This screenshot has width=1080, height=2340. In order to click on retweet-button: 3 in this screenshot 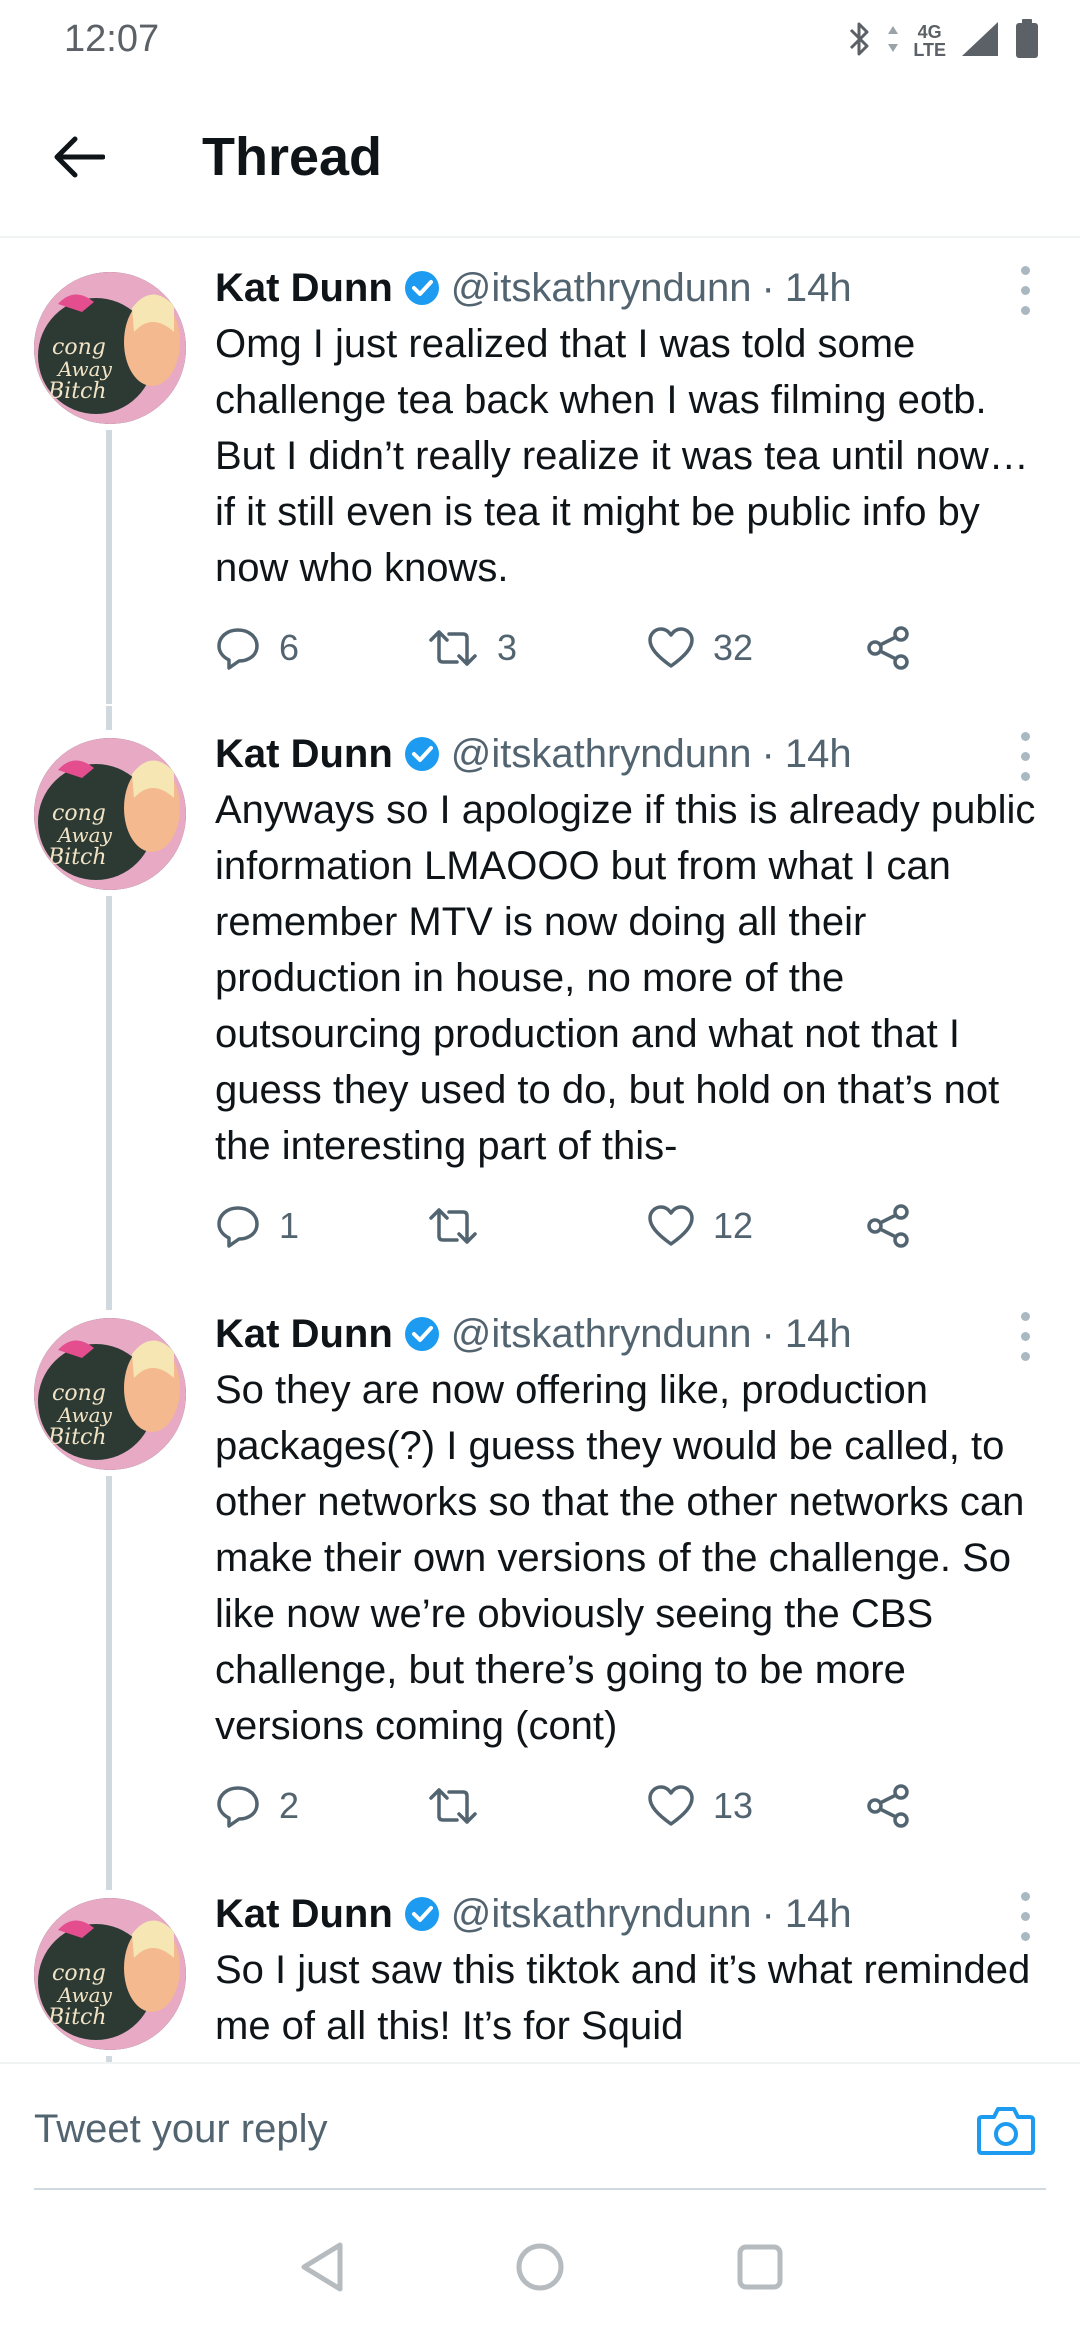, I will do `click(472, 648)`.